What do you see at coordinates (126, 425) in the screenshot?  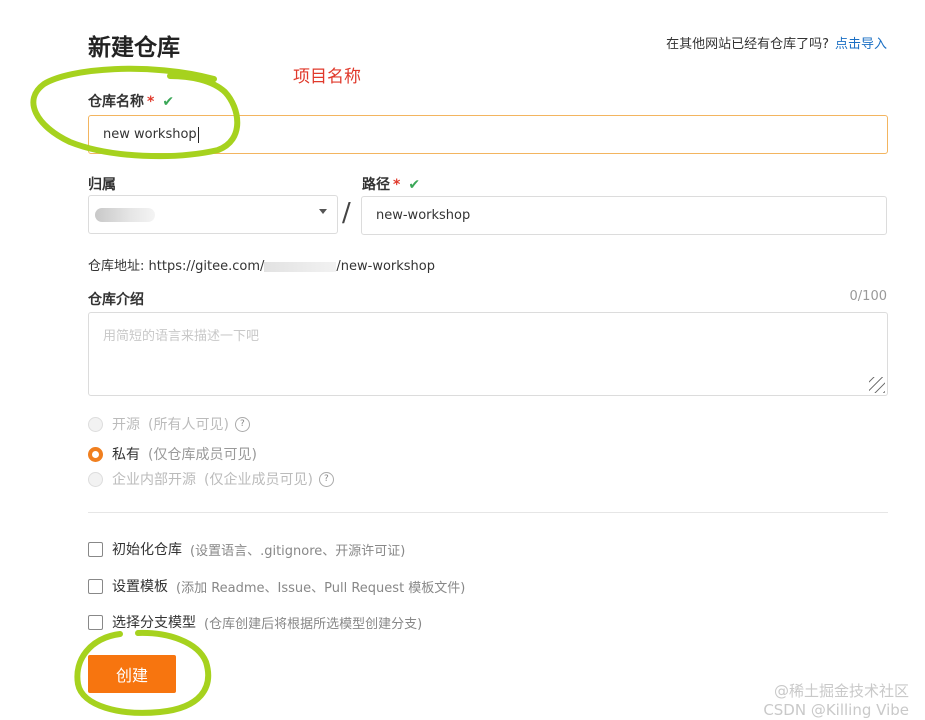 I see `radio-label: 开源` at bounding box center [126, 425].